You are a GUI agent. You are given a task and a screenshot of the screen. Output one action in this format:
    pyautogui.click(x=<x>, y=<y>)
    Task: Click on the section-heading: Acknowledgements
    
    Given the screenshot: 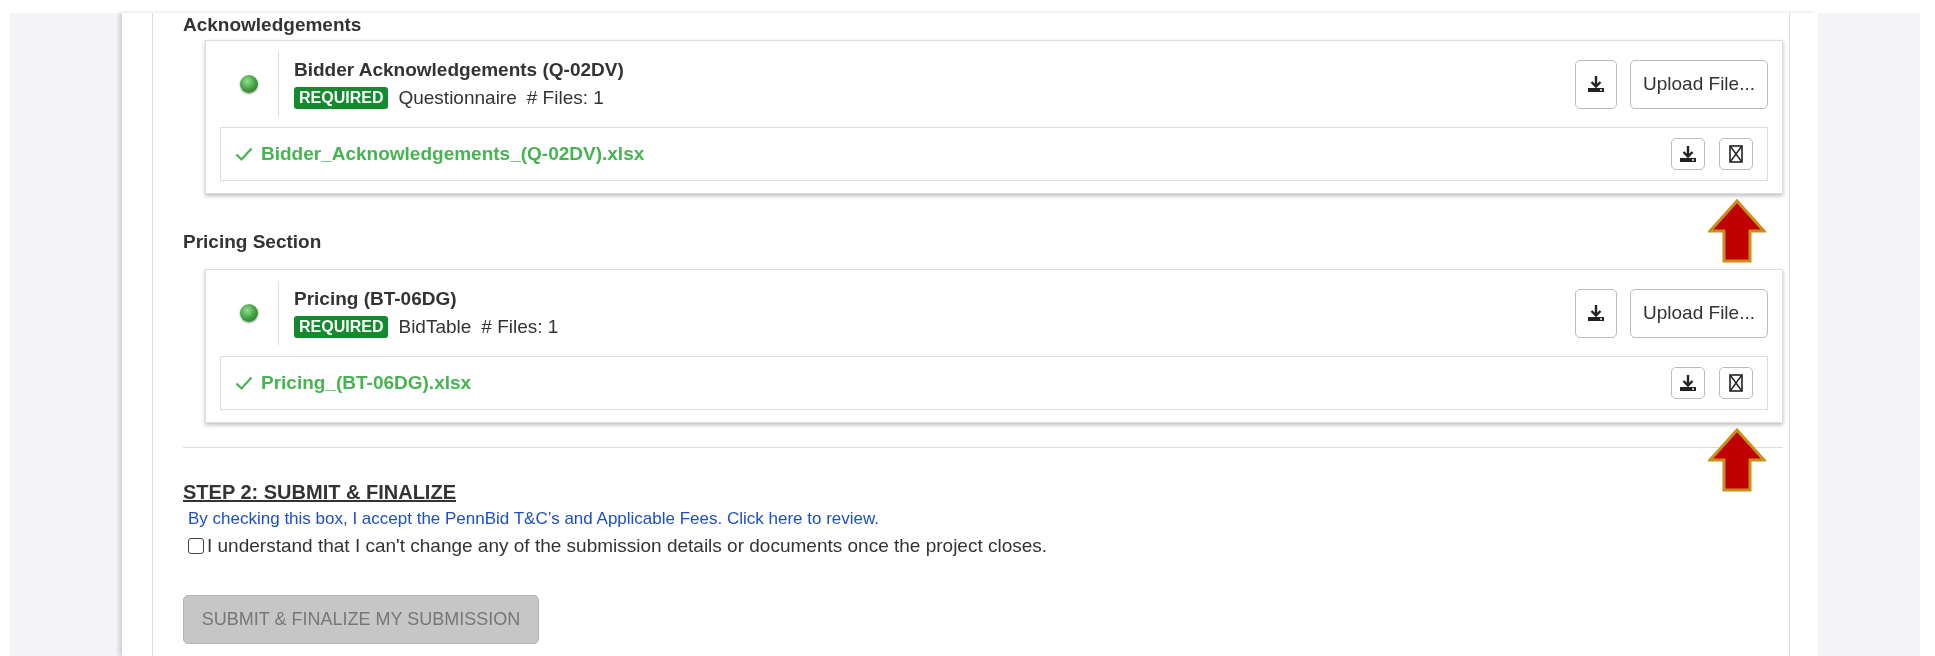 What is the action you would take?
    pyautogui.click(x=273, y=25)
    